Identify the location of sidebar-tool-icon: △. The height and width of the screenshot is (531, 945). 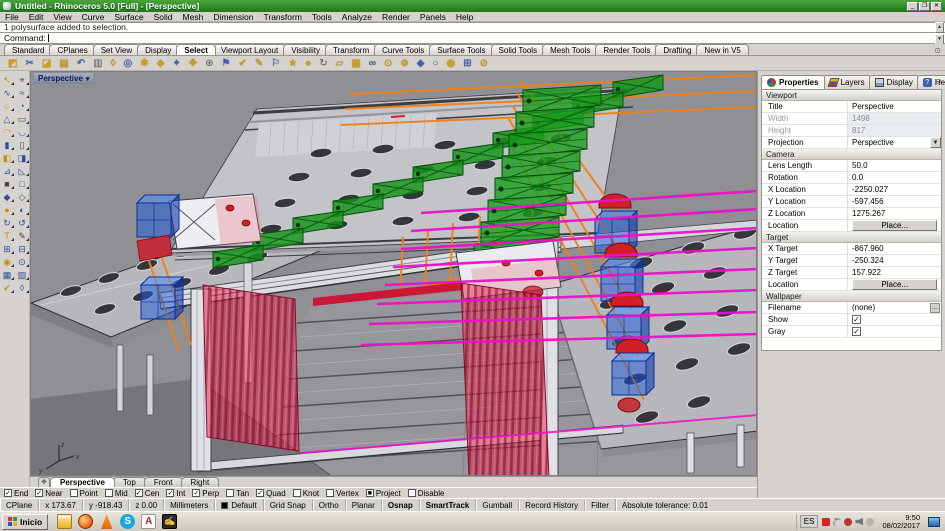
(7, 119).